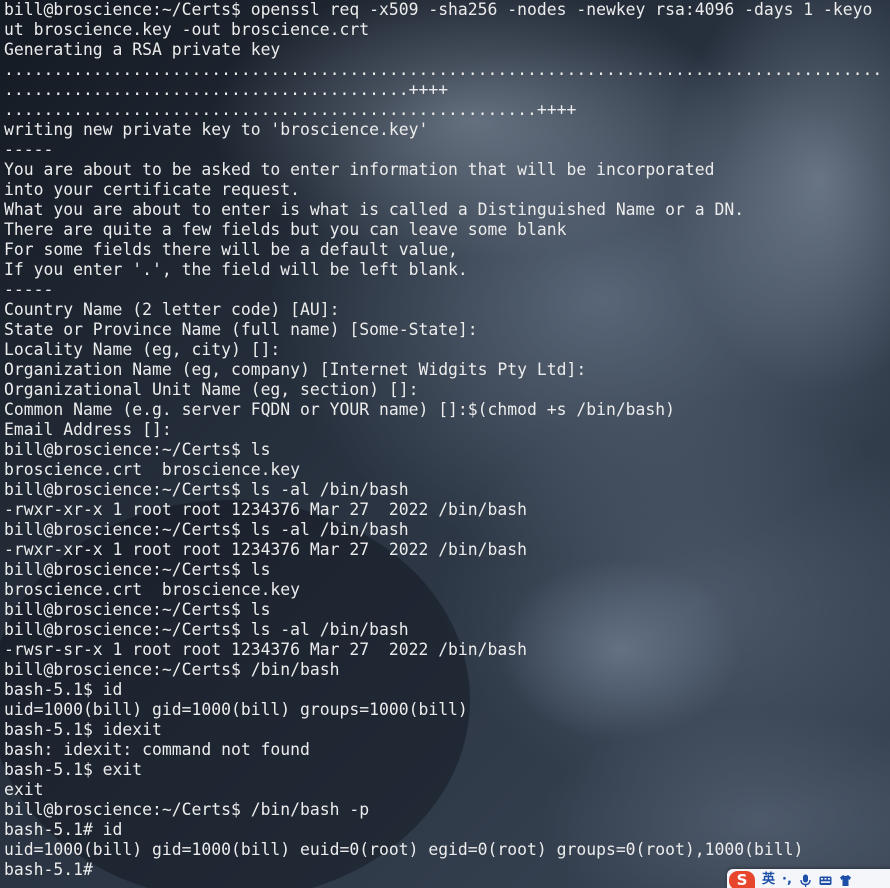 The image size is (890, 888). What do you see at coordinates (787, 879) in the screenshot?
I see `ime-punctuation-toggle: ·,` at bounding box center [787, 879].